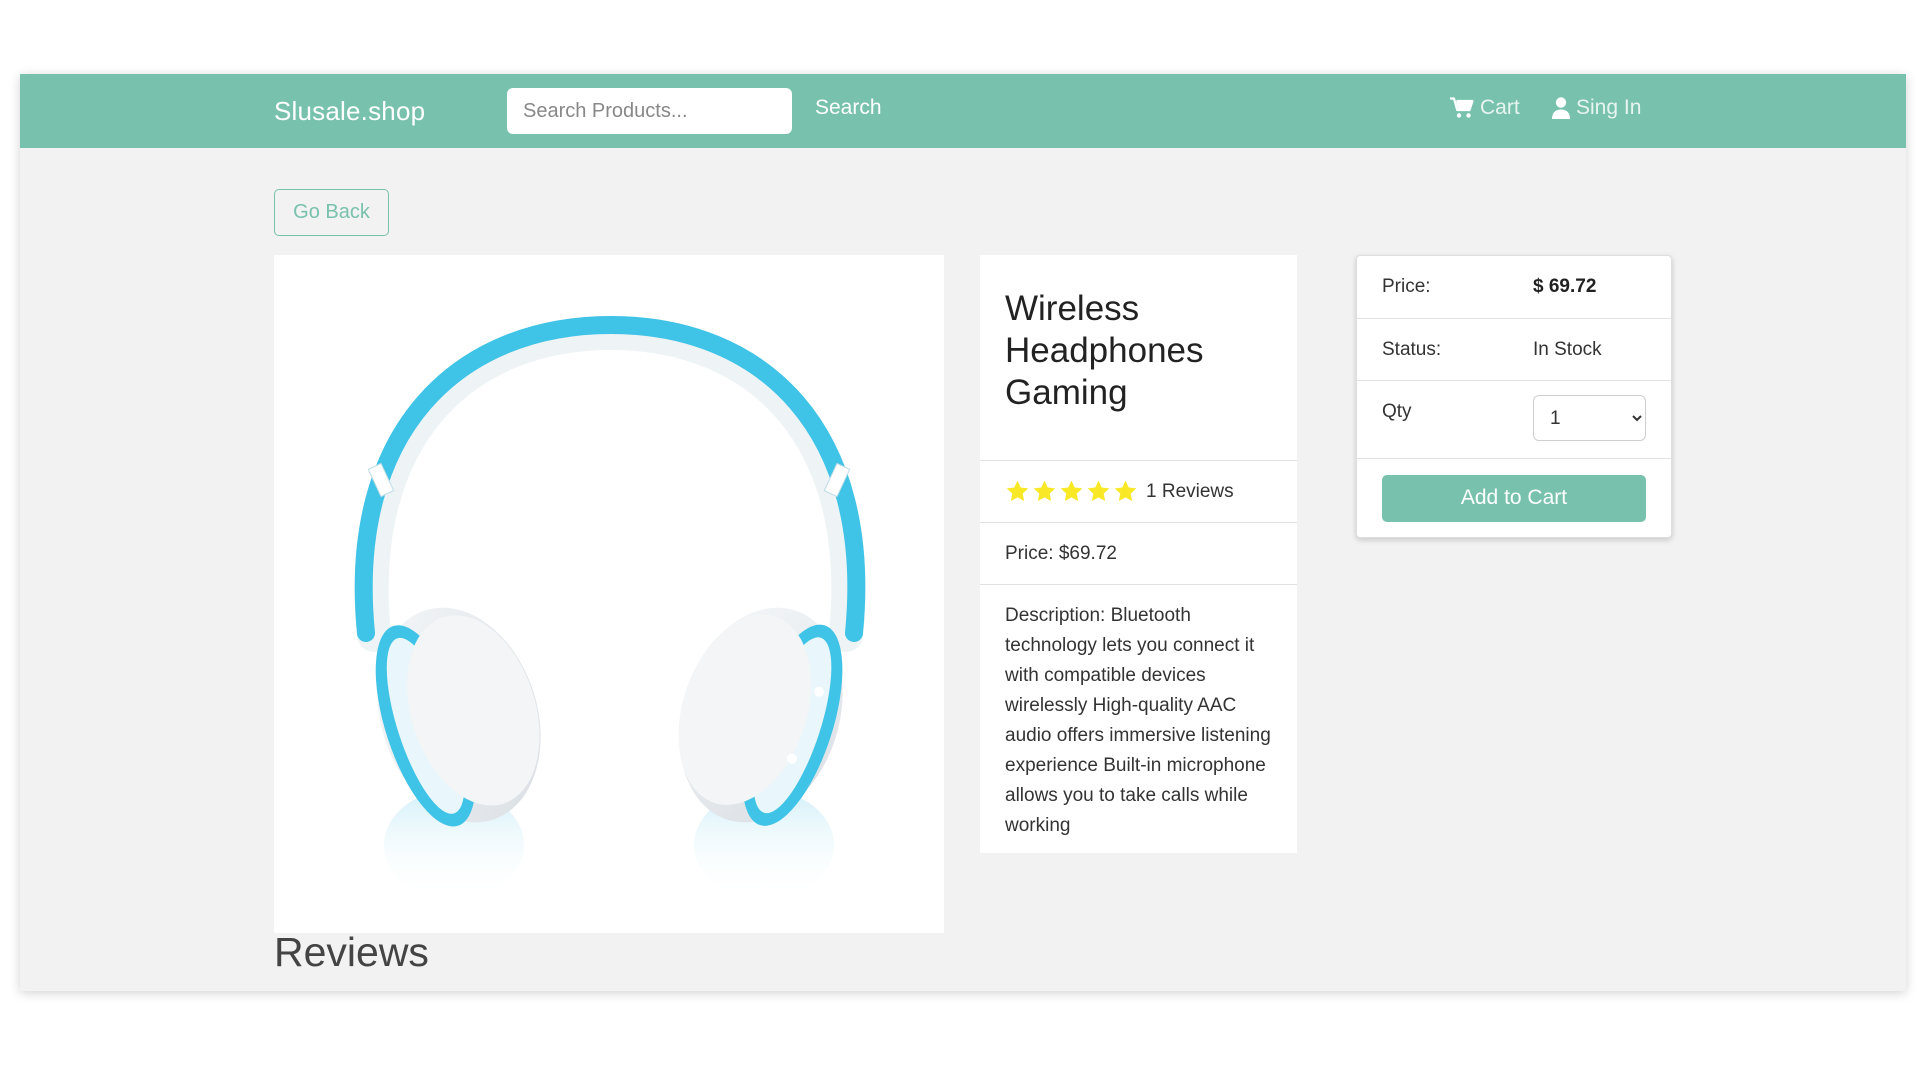 The height and width of the screenshot is (1080, 1920). I want to click on reviews-heading: Reviews, so click(351, 952).